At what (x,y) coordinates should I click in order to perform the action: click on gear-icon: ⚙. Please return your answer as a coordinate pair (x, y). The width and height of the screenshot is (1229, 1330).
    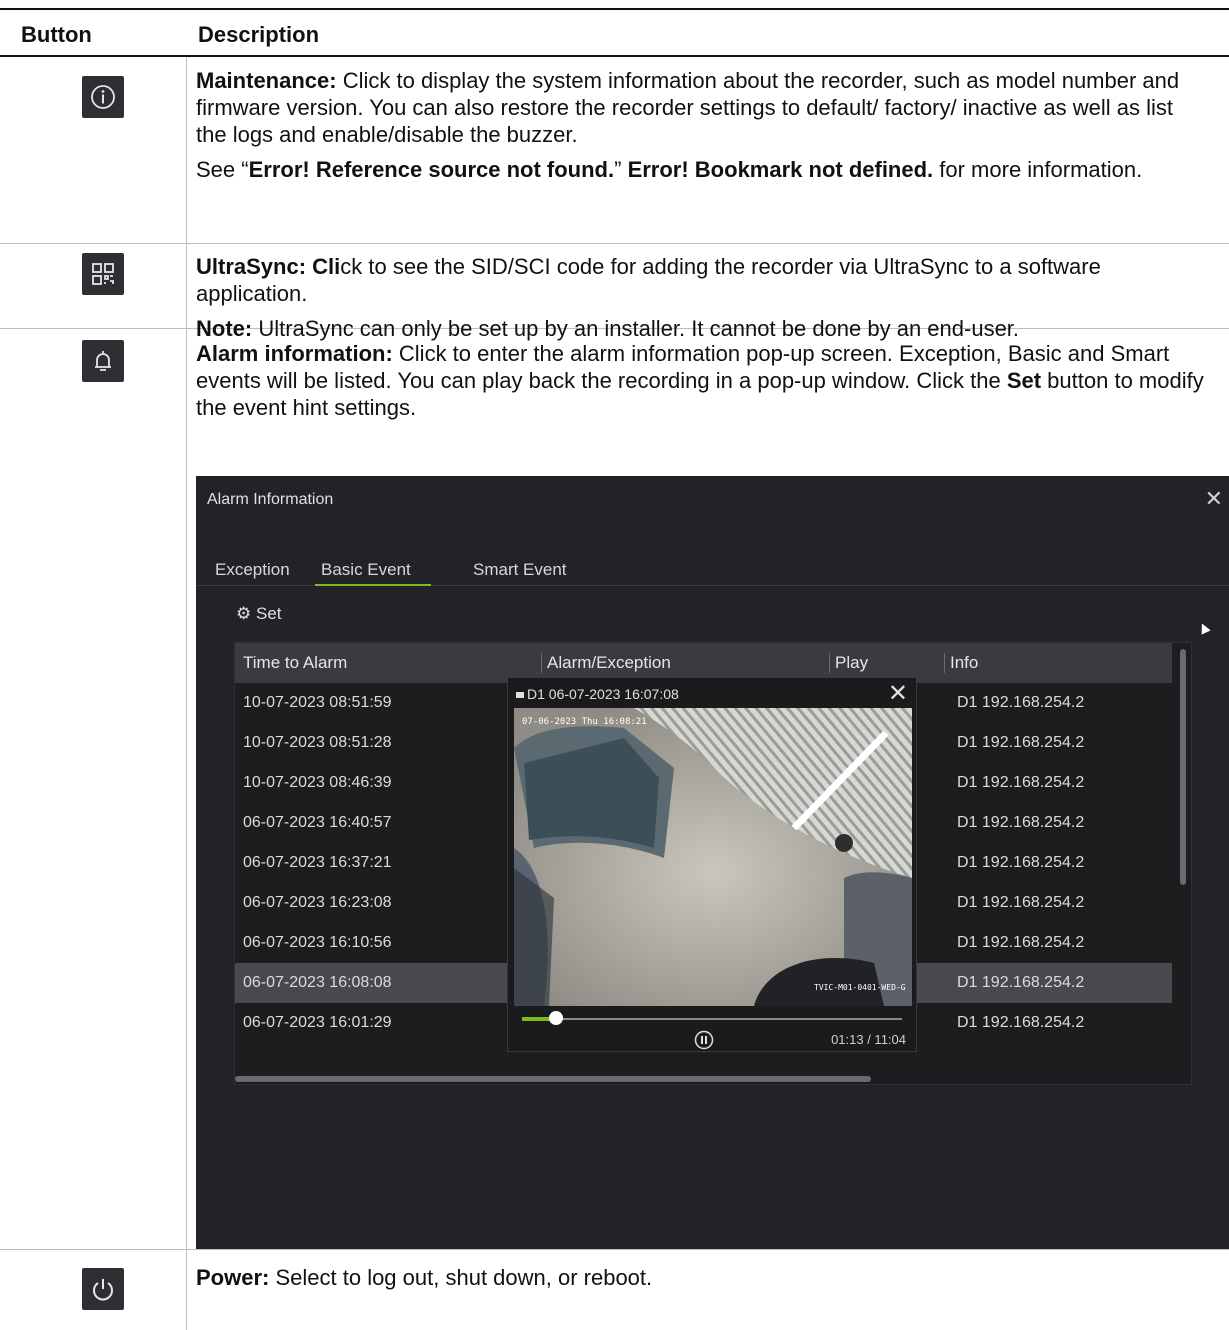
    Looking at the image, I should click on (244, 613).